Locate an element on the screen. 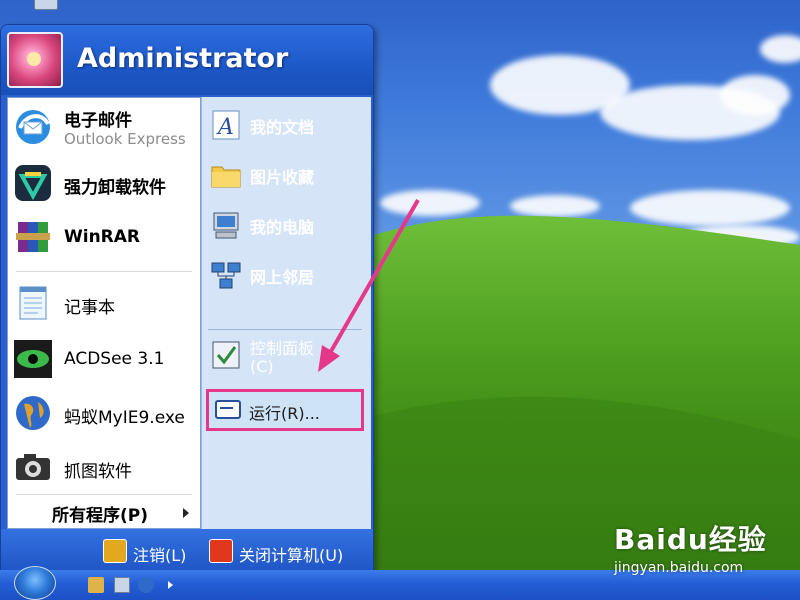  watermark-brand: Baidu经验 is located at coordinates (690, 539).